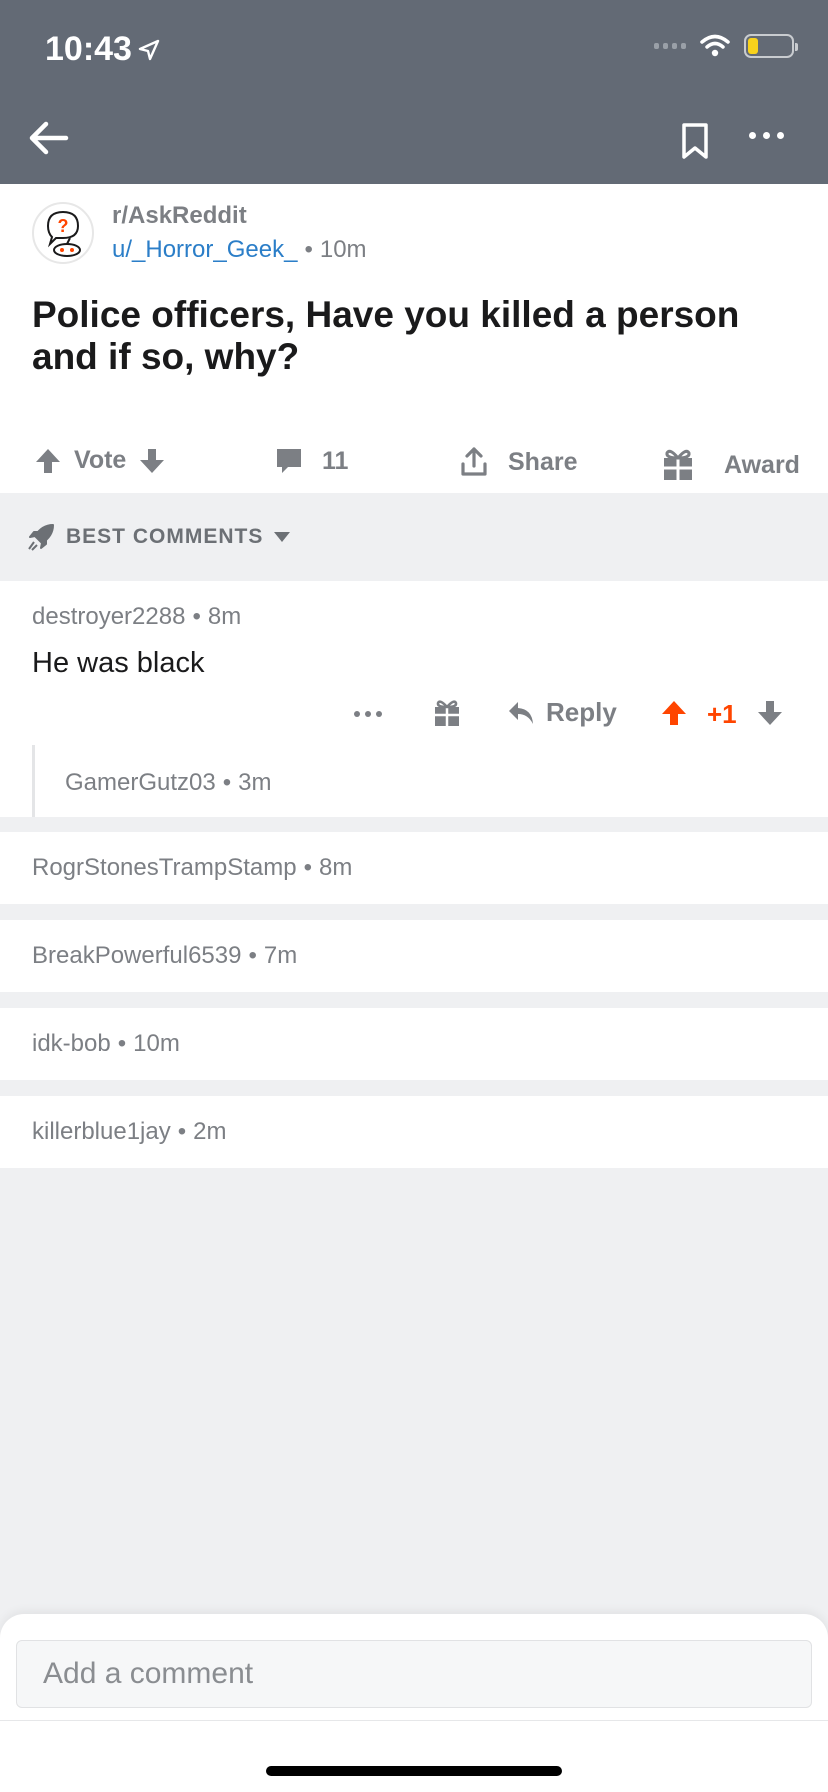 The image size is (828, 1792). Describe the element at coordinates (447, 713) in the screenshot. I see `comment-award-icon` at that location.